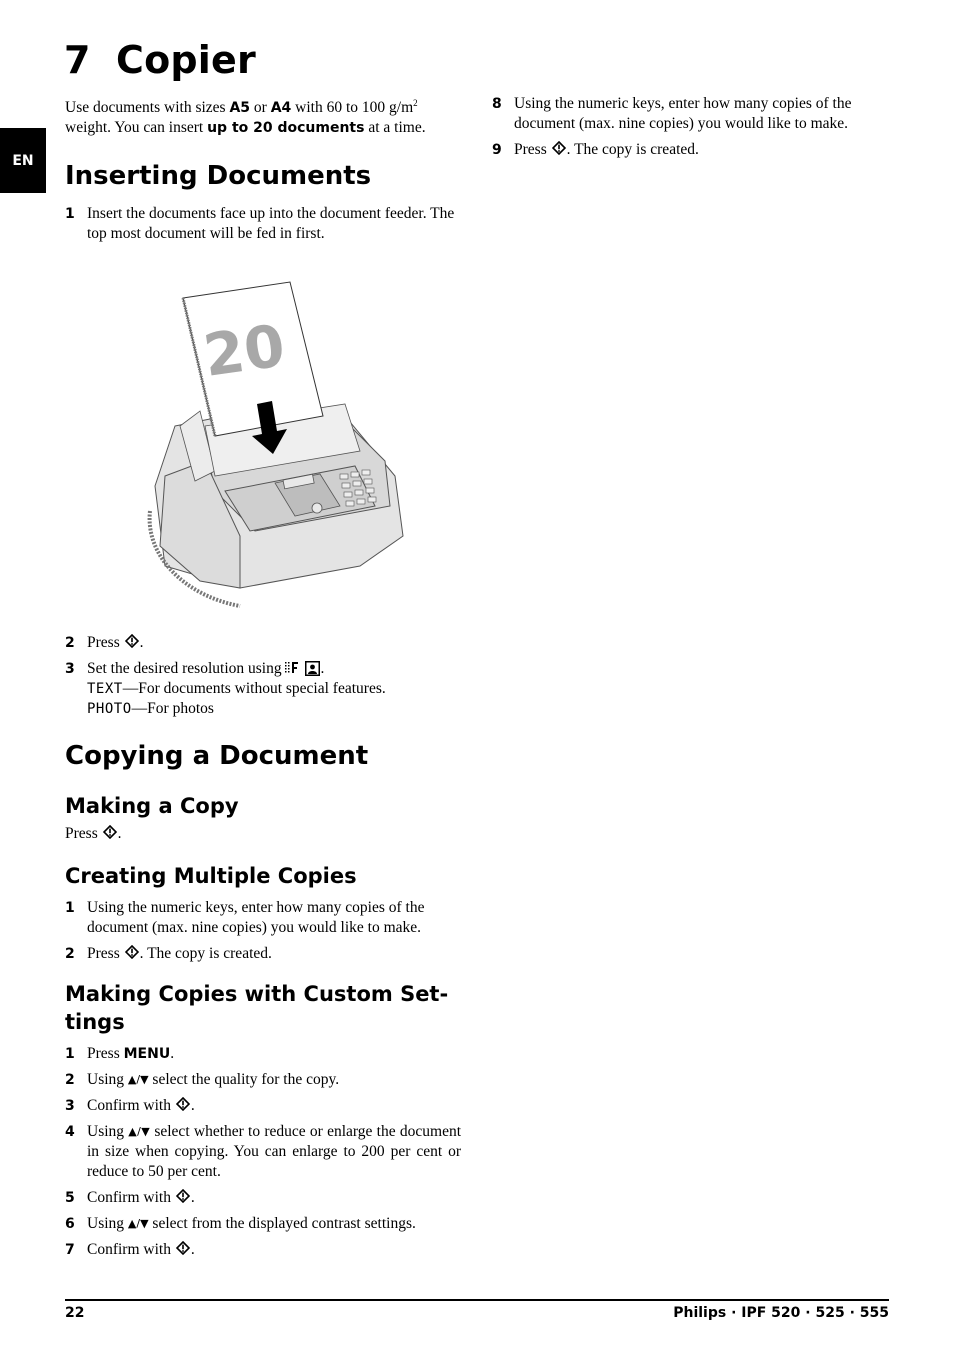  I want to click on step-item: 1 Press MENU., so click(263, 1054).